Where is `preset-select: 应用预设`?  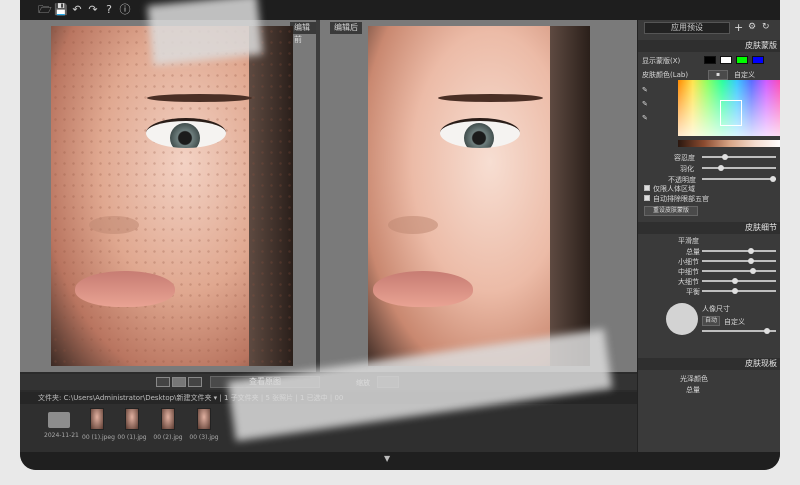
preset-select: 应用预设 is located at coordinates (687, 28).